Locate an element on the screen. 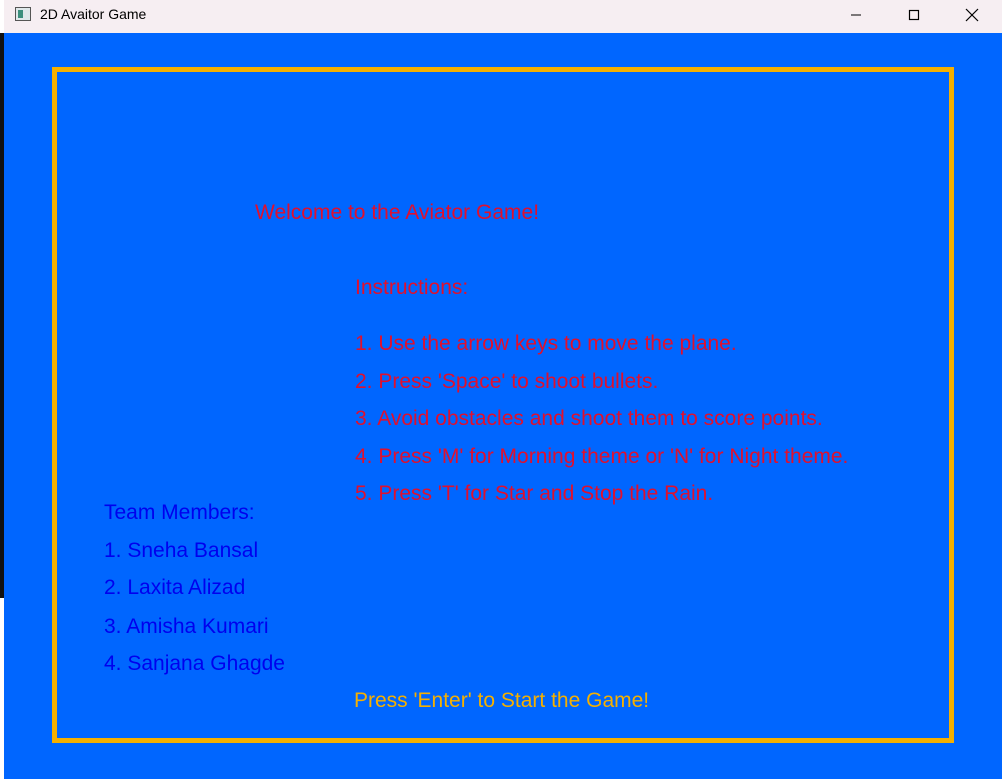  title-bar: 2D Avaitor Game is located at coordinates (503, 16).